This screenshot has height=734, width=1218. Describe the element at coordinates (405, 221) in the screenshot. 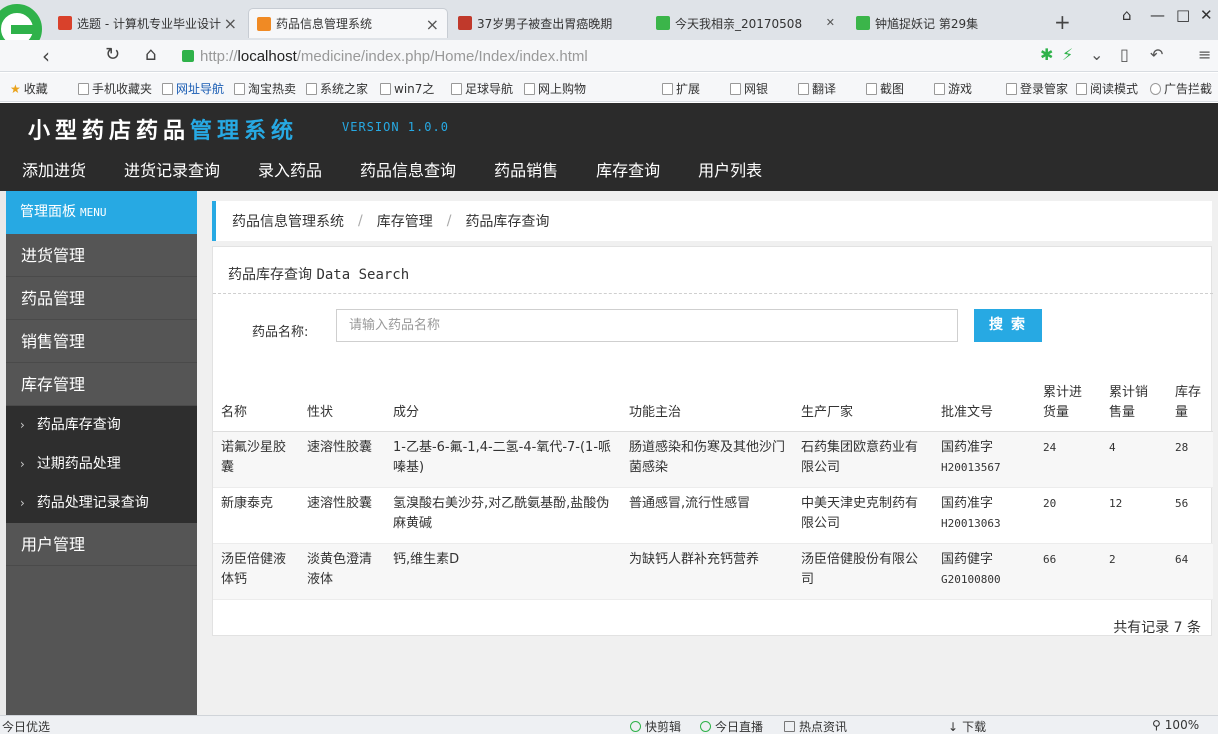

I see `breadcrumb-item: 库存管理` at that location.